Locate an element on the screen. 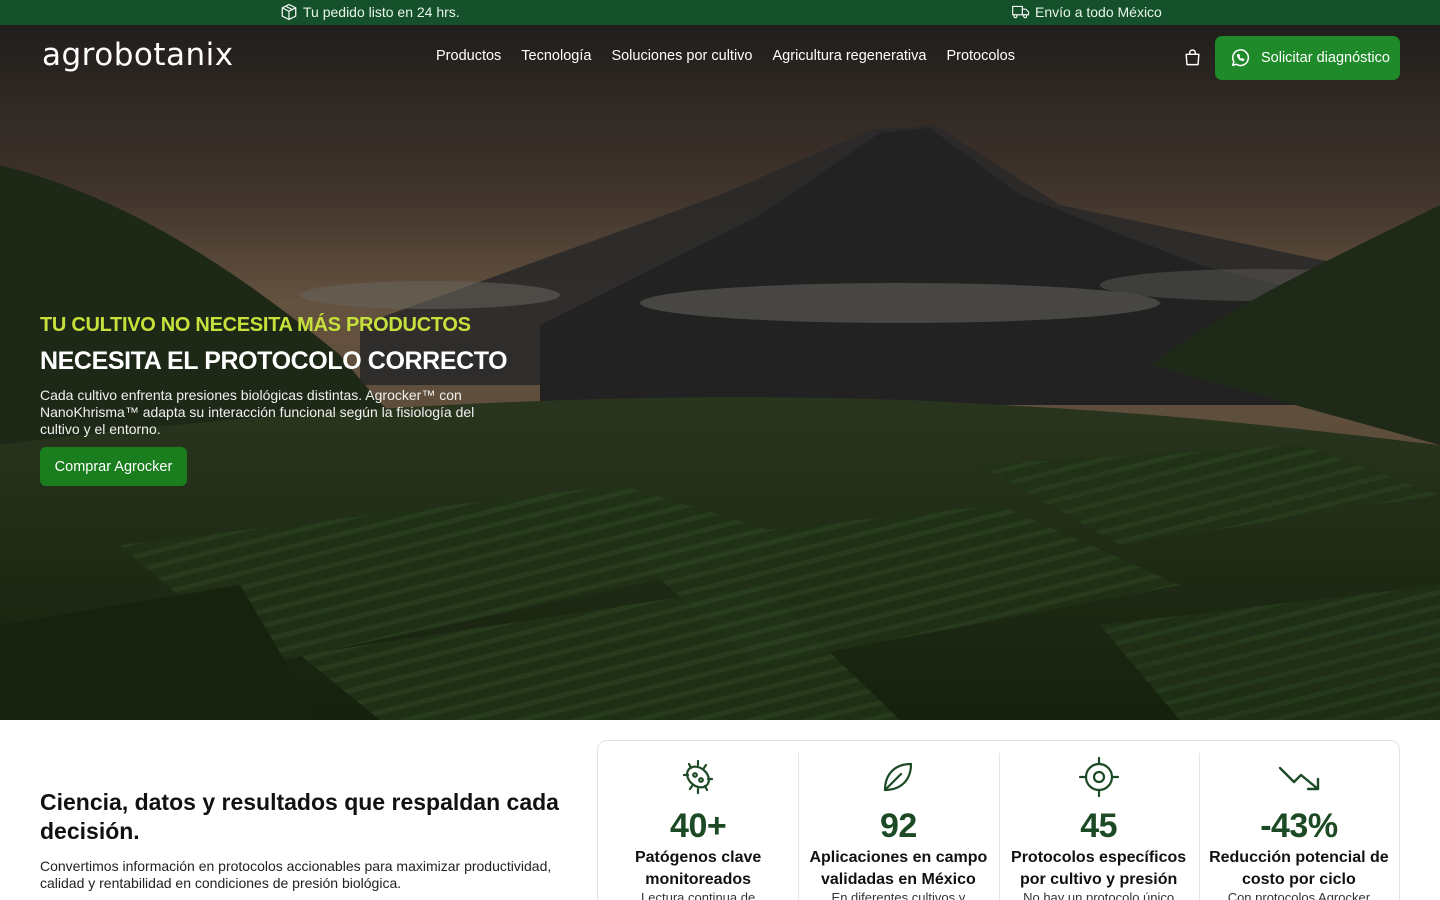 The image size is (1440, 900). nav-item-protocolos: Protocolos is located at coordinates (980, 56).